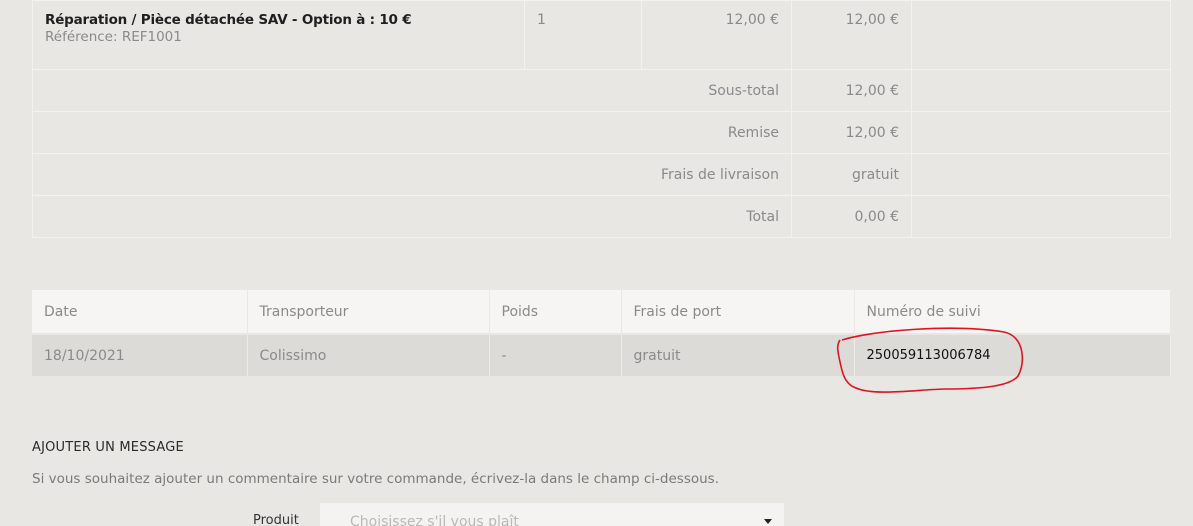  I want to click on col-header-weight: Poids, so click(555, 312).